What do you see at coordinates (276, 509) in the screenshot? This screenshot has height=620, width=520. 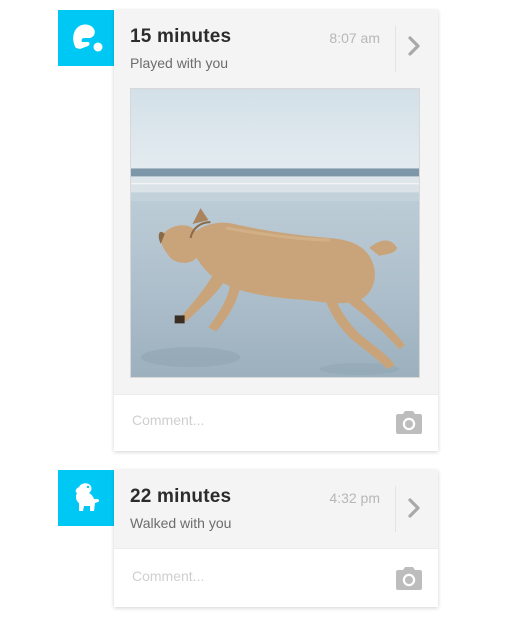 I see `card-header: 22 minutes Walked with you 4:32 pm` at bounding box center [276, 509].